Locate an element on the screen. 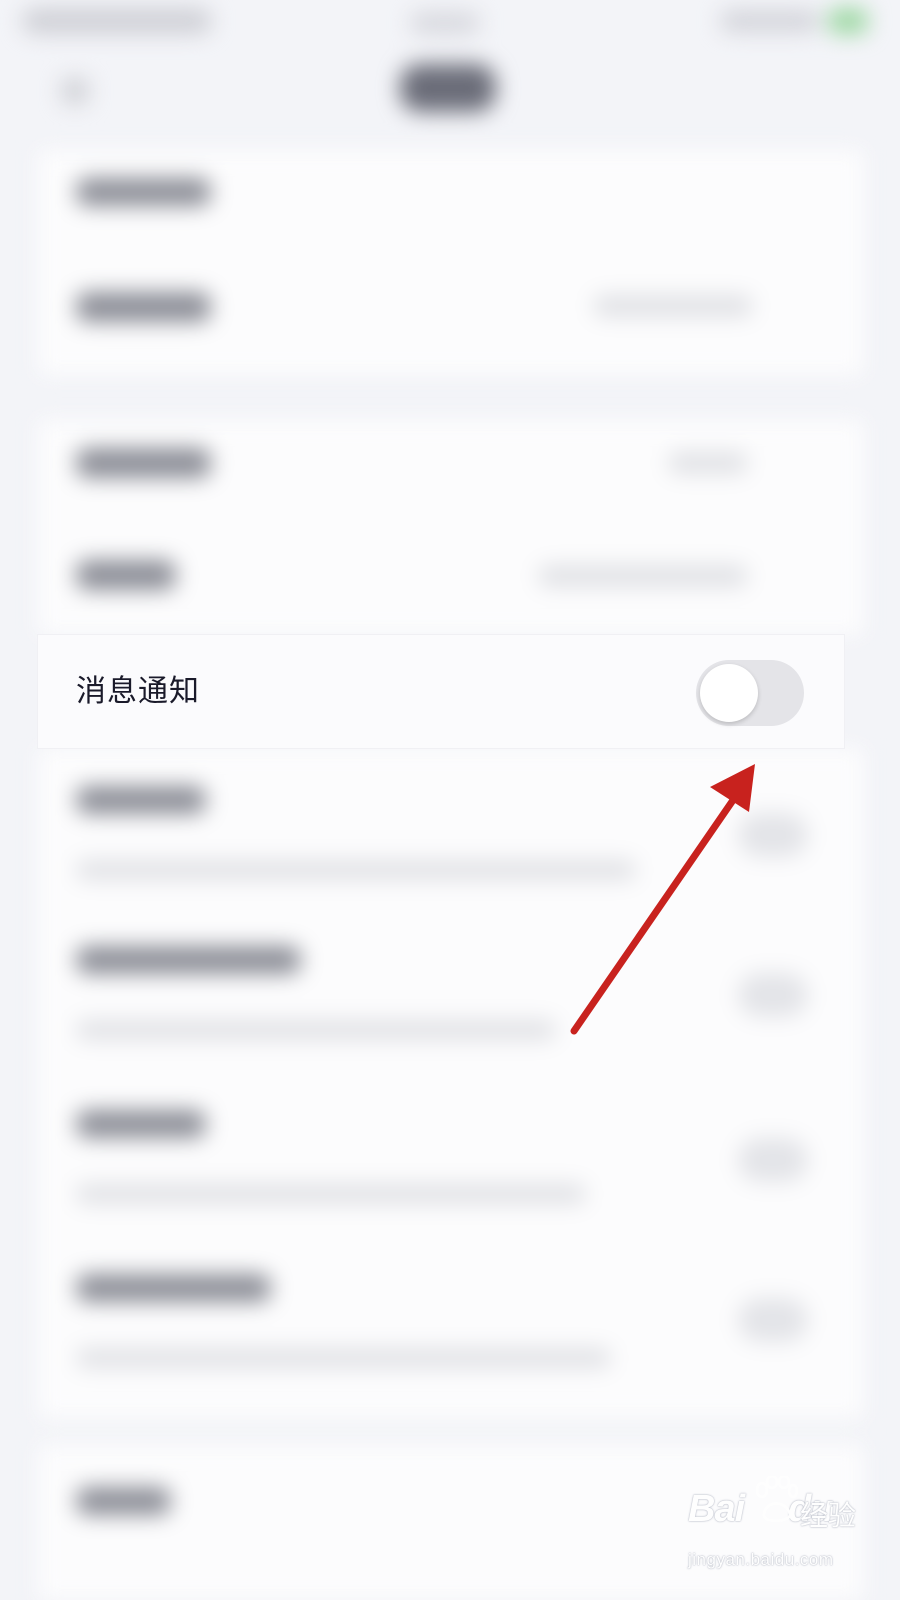 The height and width of the screenshot is (1600, 900). baidu-paw-icon is located at coordinates (776, 1499).